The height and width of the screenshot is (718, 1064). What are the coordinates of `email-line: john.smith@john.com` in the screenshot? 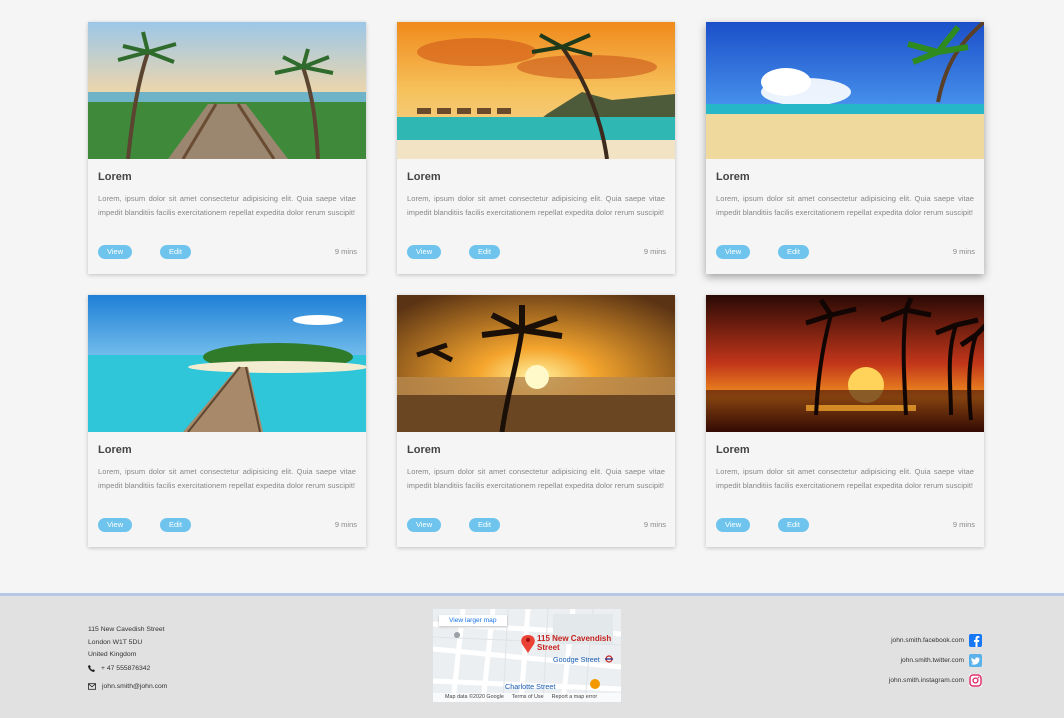 It's located at (127, 686).